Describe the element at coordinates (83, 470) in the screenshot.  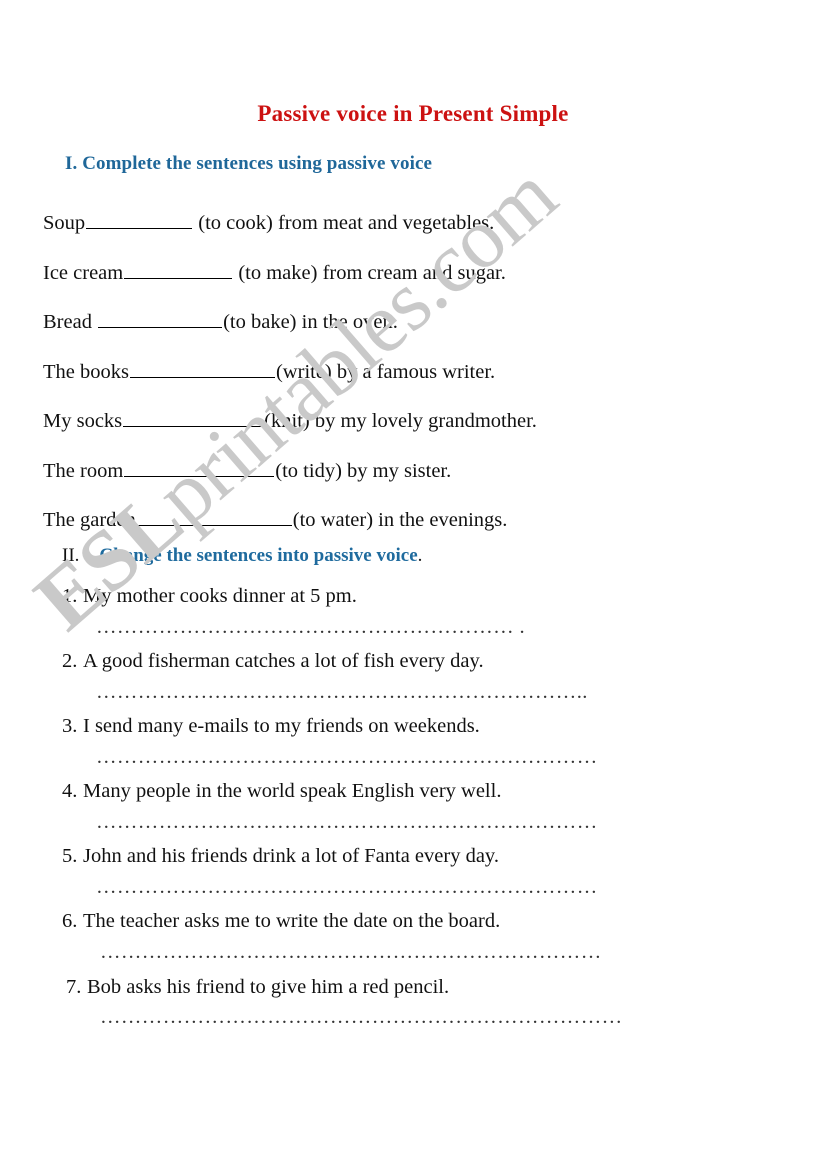
I see `exercise-text-before: The room` at that location.